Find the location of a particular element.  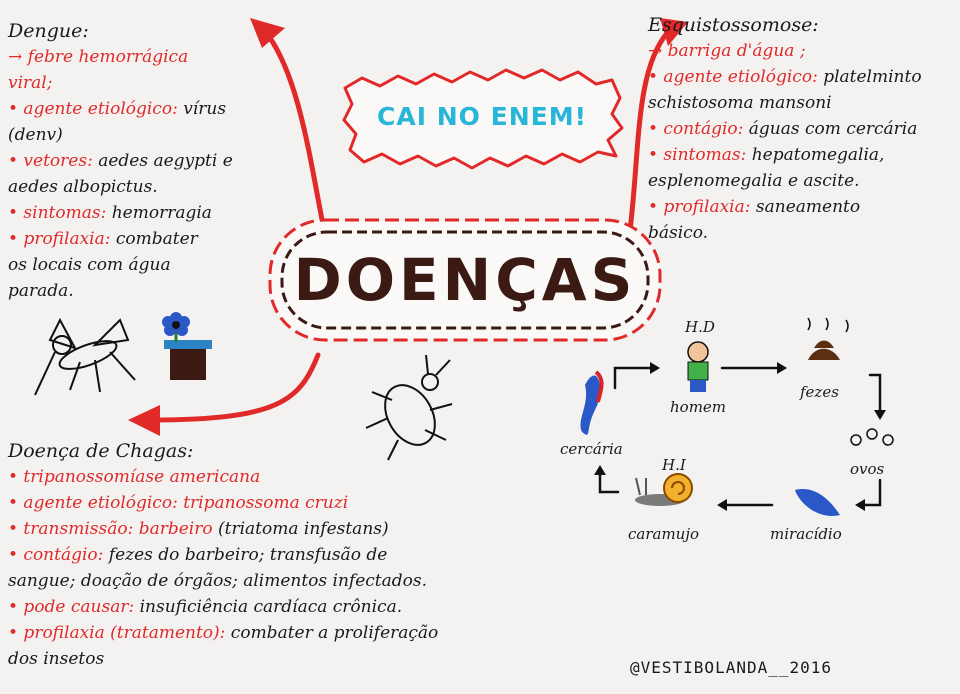

cycle-label-miracidio: miracídio is located at coordinates (806, 534).